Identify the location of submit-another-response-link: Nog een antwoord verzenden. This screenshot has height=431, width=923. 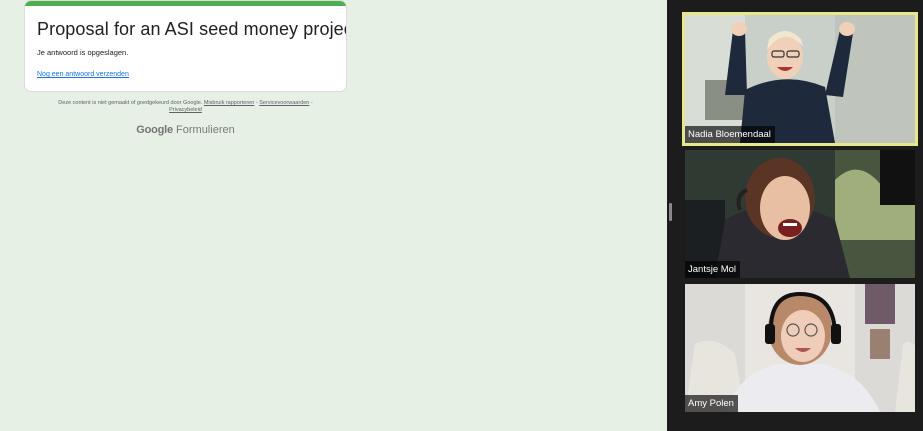
(83, 74).